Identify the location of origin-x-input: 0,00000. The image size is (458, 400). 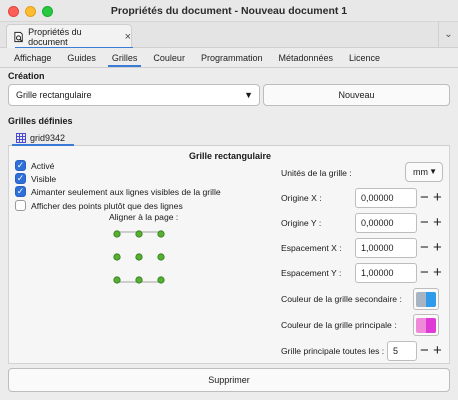
(386, 198).